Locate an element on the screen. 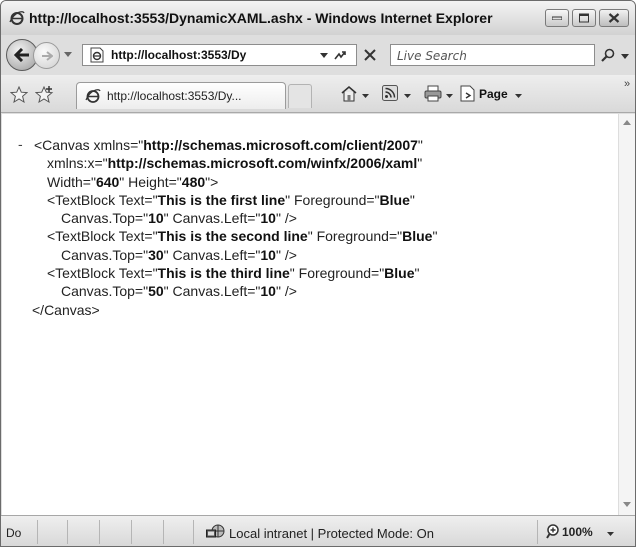 The width and height of the screenshot is (636, 547). address-dropdown-icon is located at coordinates (324, 55).